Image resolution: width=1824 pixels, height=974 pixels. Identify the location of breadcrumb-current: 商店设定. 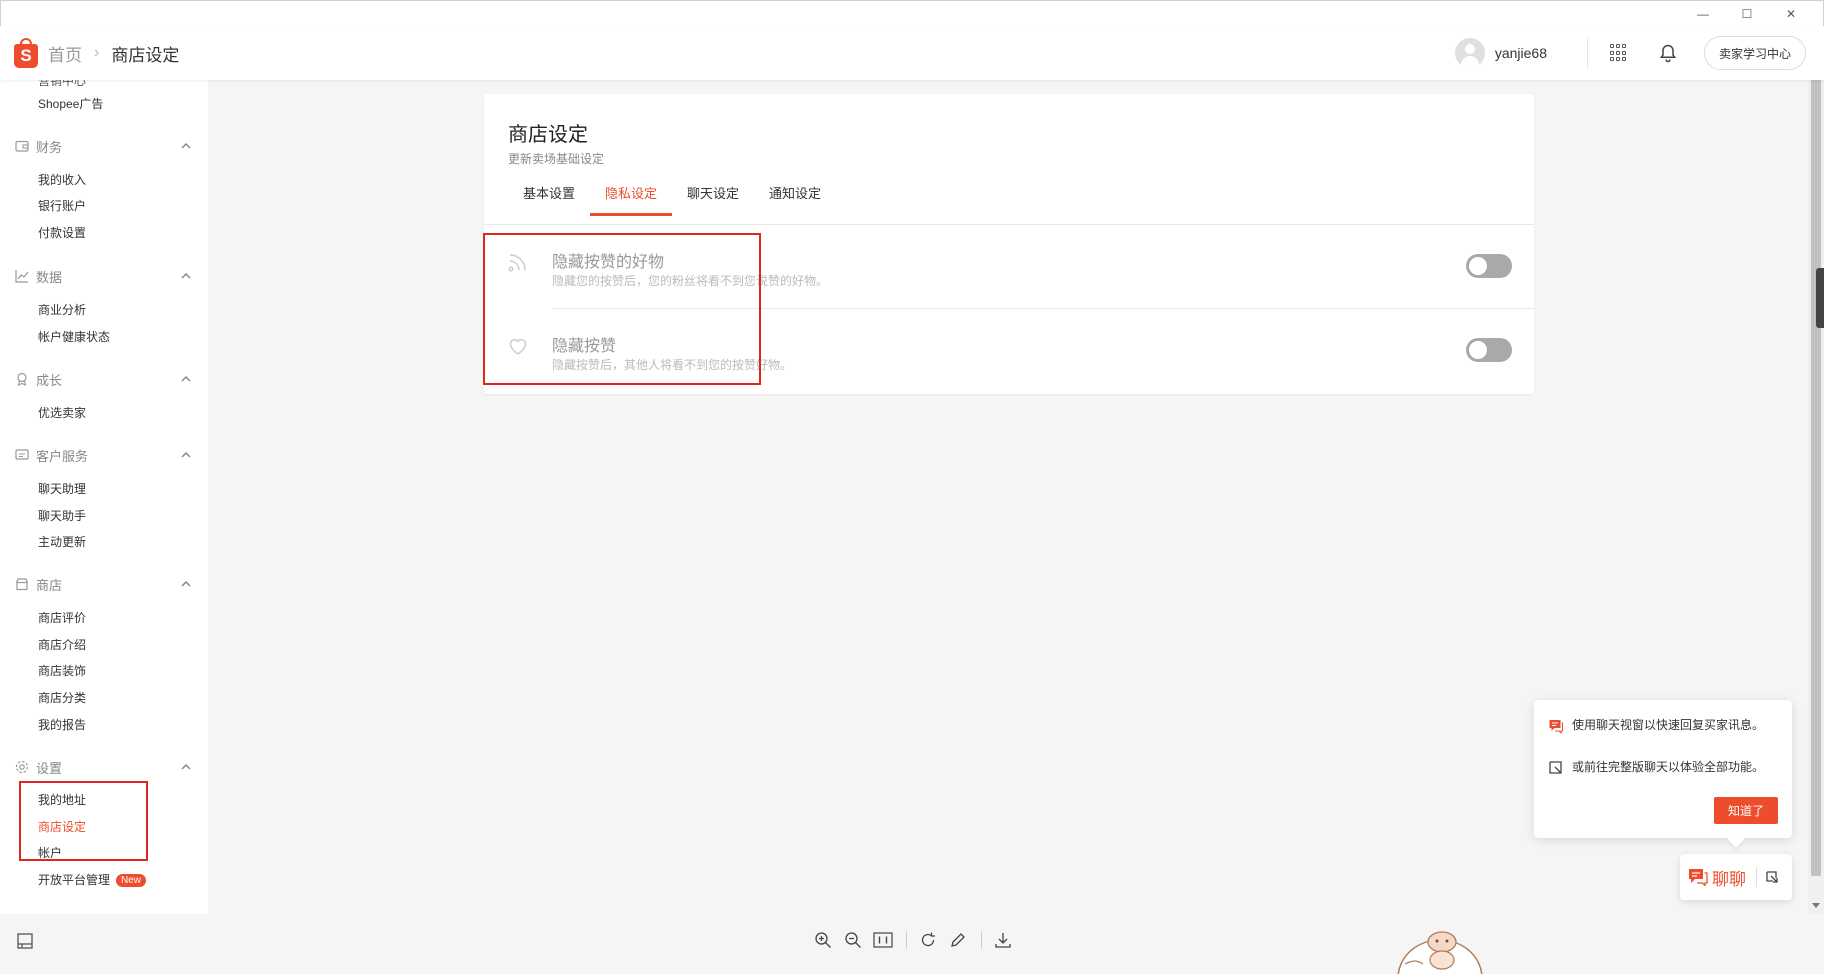
(145, 55).